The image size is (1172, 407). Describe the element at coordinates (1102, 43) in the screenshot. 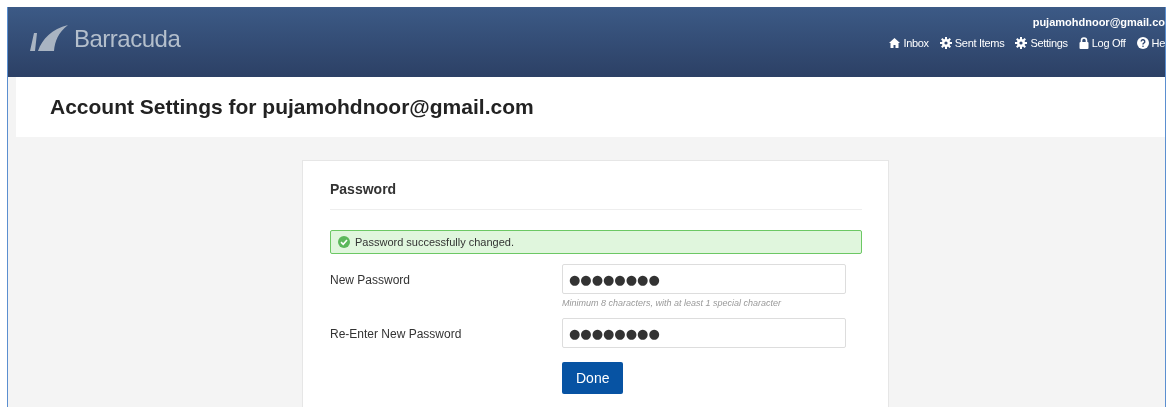

I see `nav-link: Log Off` at that location.